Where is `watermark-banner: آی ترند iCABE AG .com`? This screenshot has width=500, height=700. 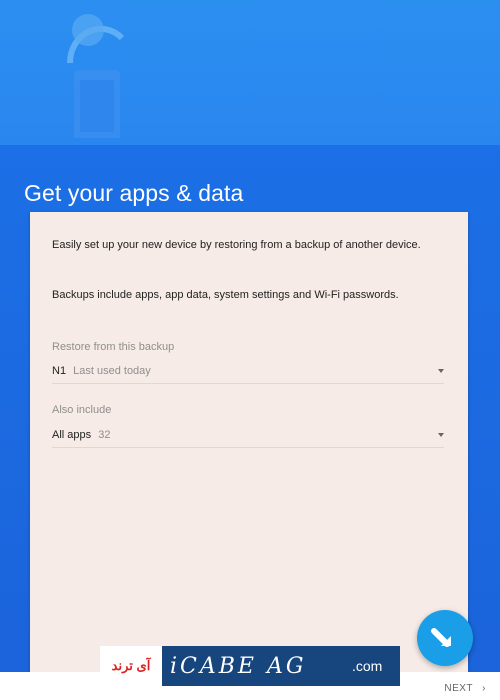
watermark-banner: آی ترند iCABE AG .com is located at coordinates (250, 666).